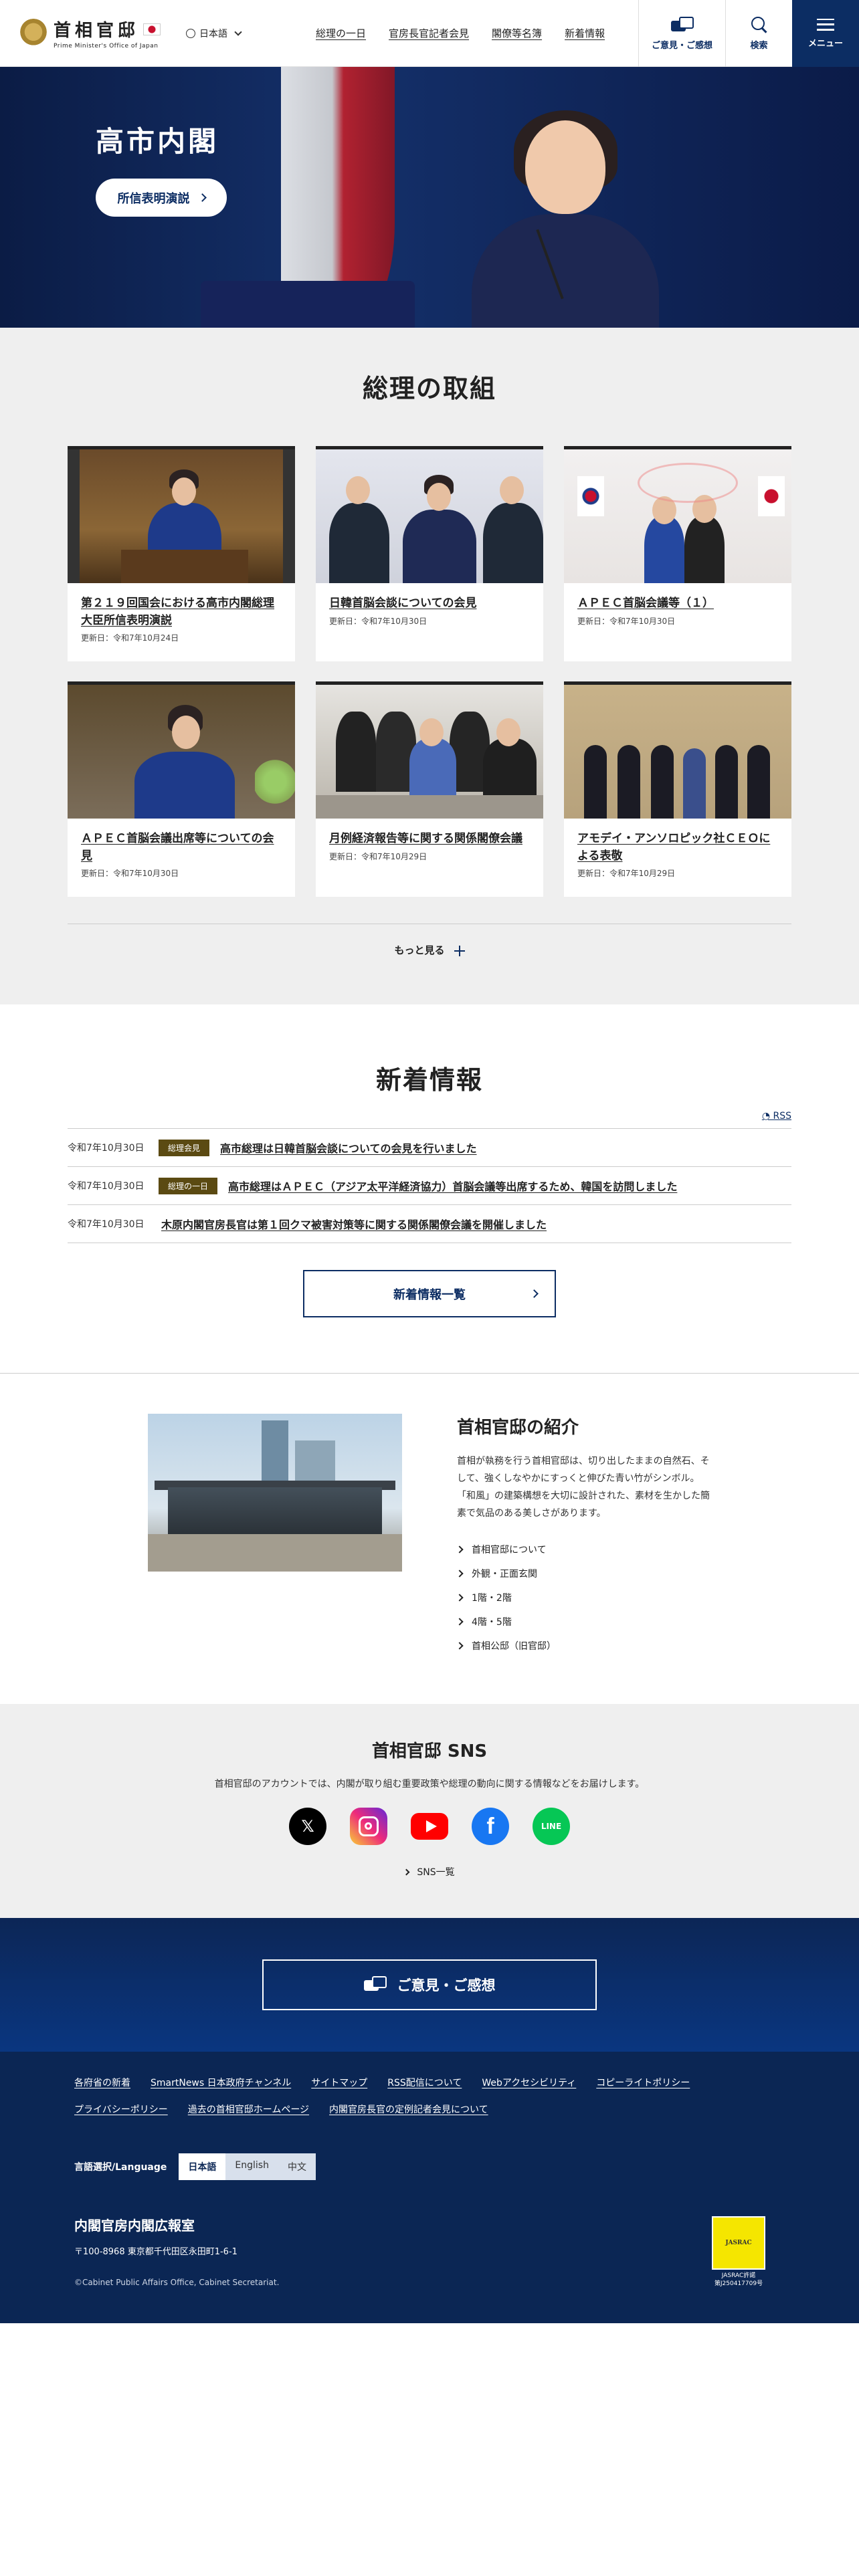  What do you see at coordinates (584, 1646) in the screenshot?
I see `intro-link: 首相公邸（旧官邸）` at bounding box center [584, 1646].